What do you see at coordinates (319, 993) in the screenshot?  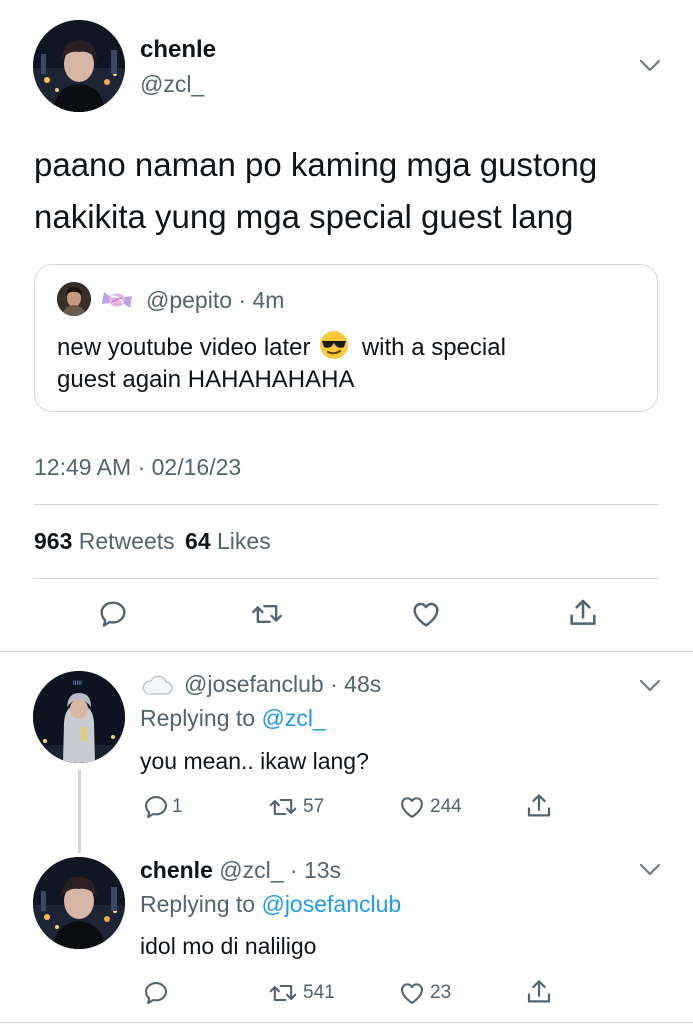 I see `reply-retweet-count: 541` at bounding box center [319, 993].